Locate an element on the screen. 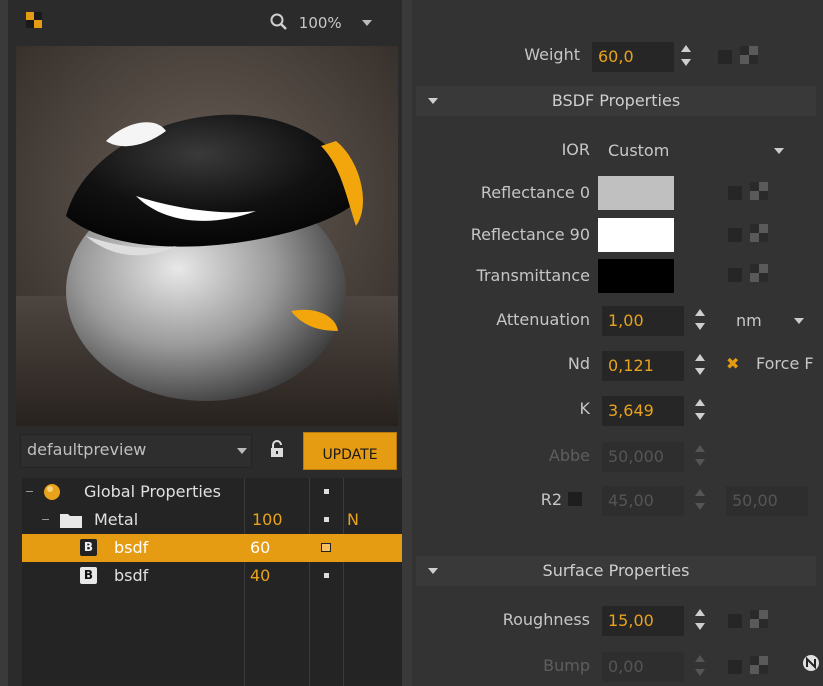  app-logo-icon is located at coordinates (34, 20).